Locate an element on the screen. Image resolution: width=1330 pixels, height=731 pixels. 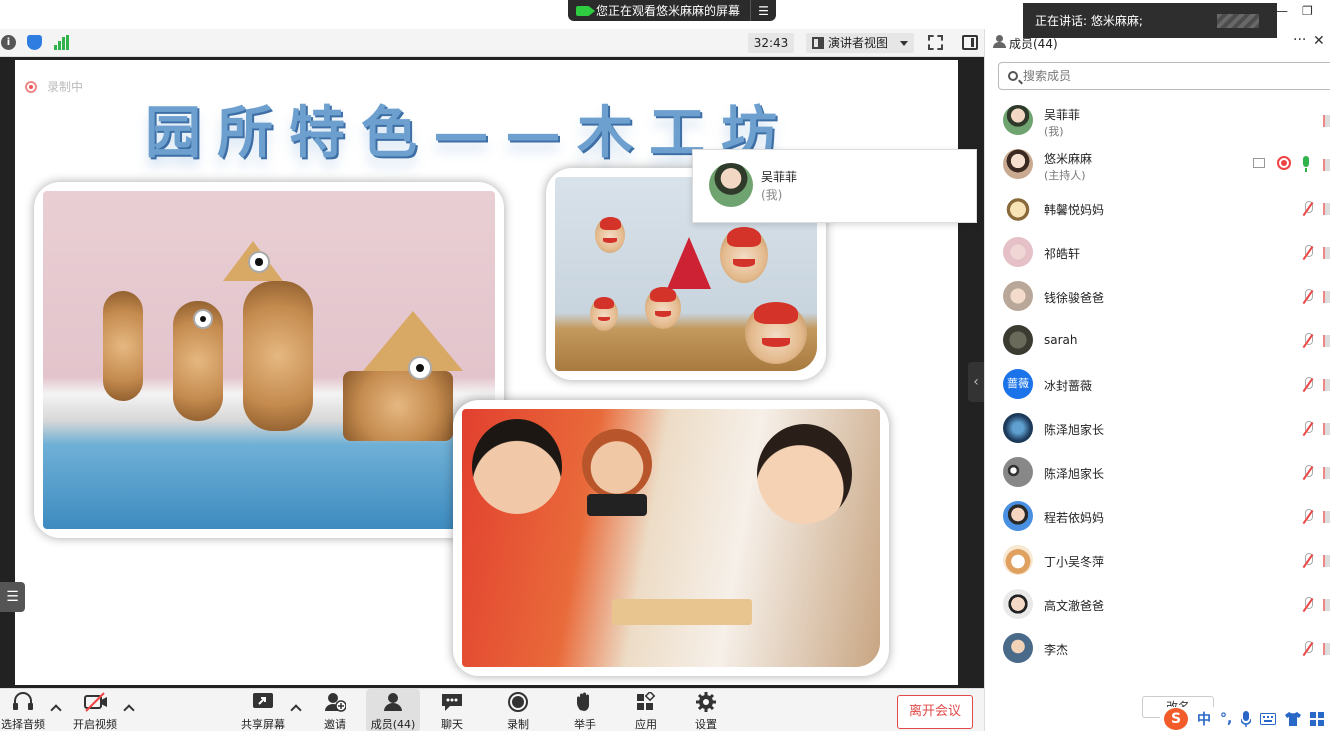
list-item: 蔷薇 冰封蔷薇 is located at coordinates (1157, 385).